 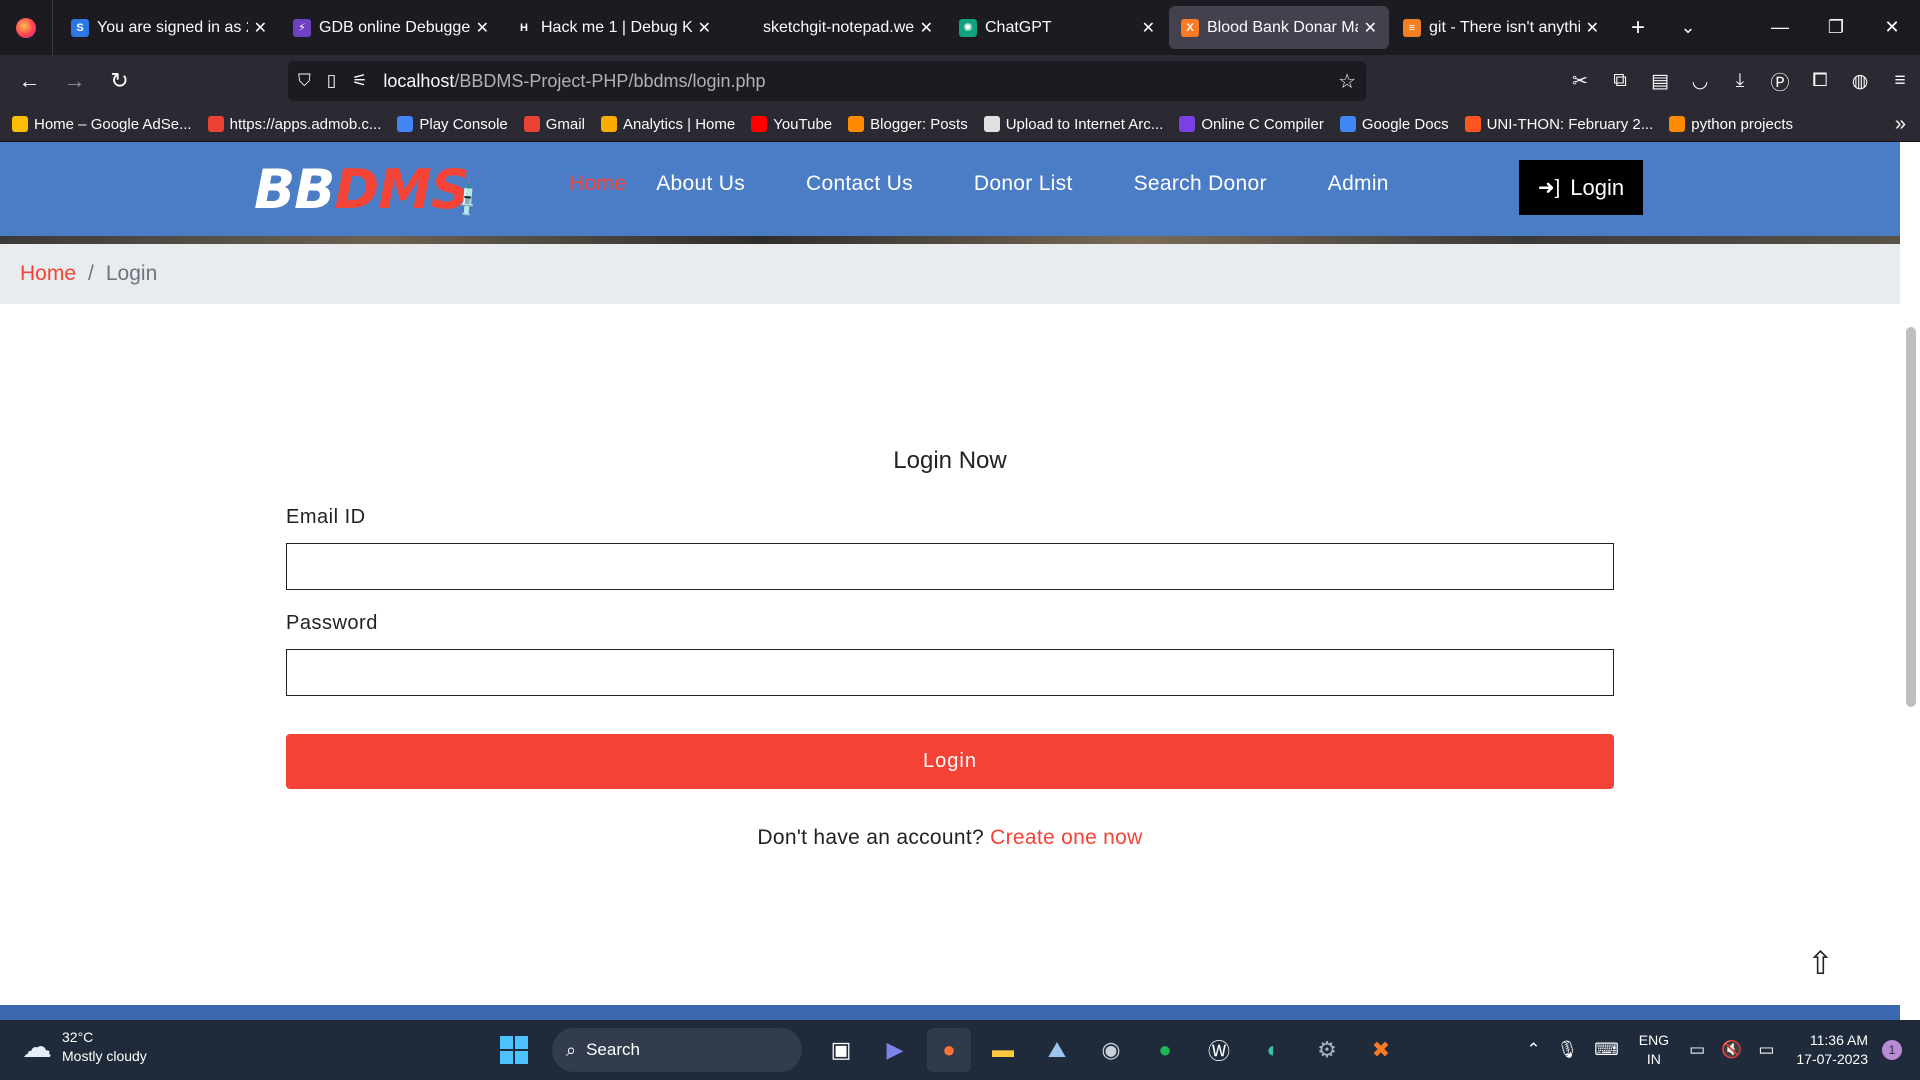 I want to click on edge-icon: ◐, so click(x=1273, y=1050).